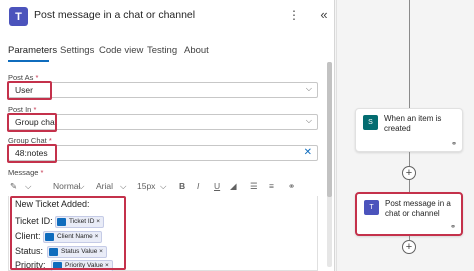 The height and width of the screenshot is (271, 474). What do you see at coordinates (104, 186) in the screenshot?
I see `font-select: Arial` at bounding box center [104, 186].